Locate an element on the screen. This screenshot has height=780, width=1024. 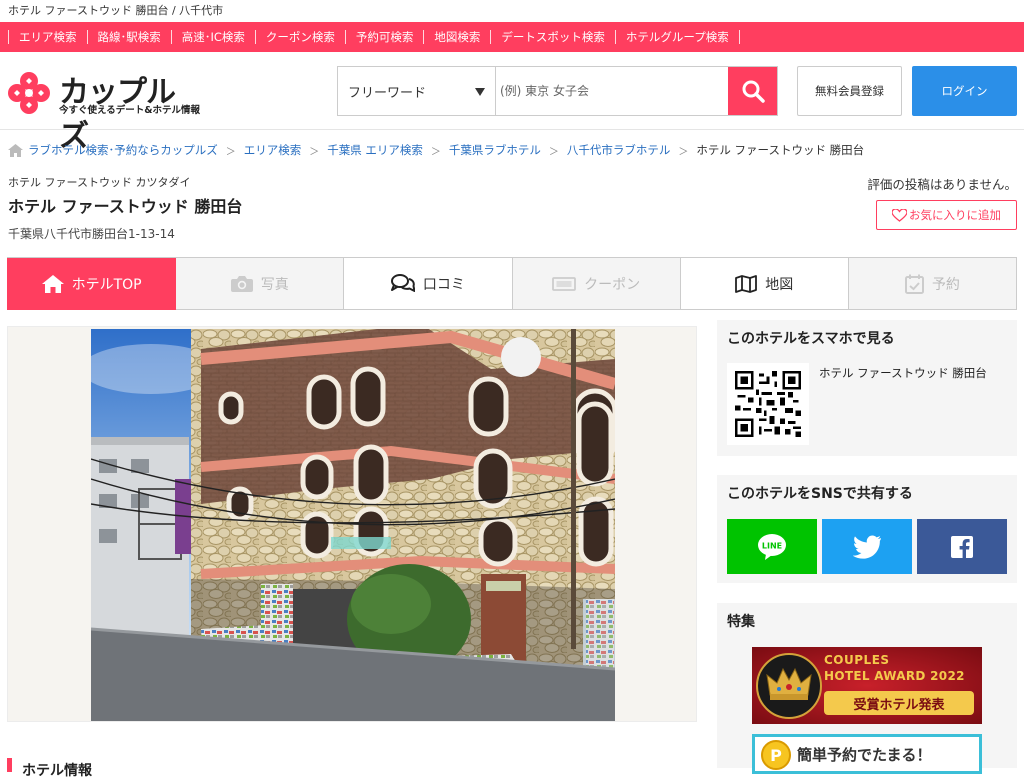
nav-item-coupon: クーポン検索 is located at coordinates (299, 37).